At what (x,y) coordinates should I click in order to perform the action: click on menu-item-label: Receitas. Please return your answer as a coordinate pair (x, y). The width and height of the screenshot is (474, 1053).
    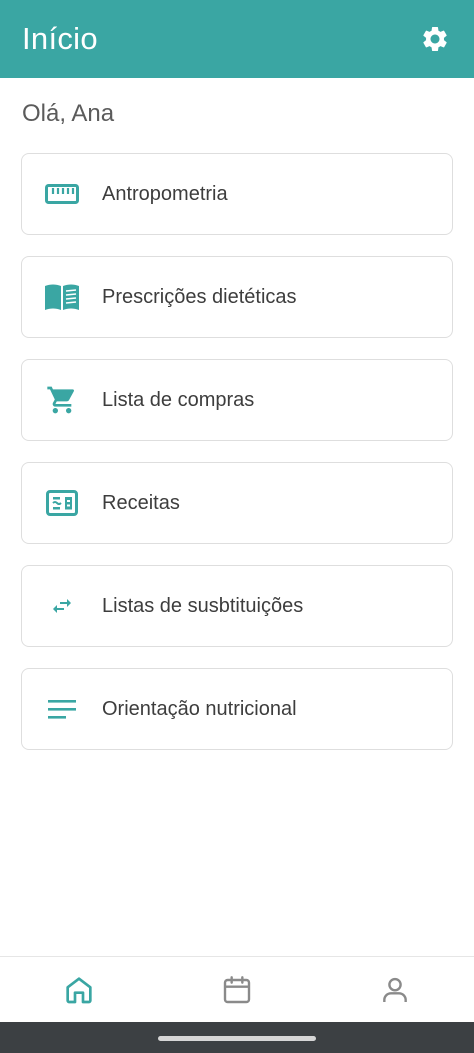
    Looking at the image, I should click on (141, 502).